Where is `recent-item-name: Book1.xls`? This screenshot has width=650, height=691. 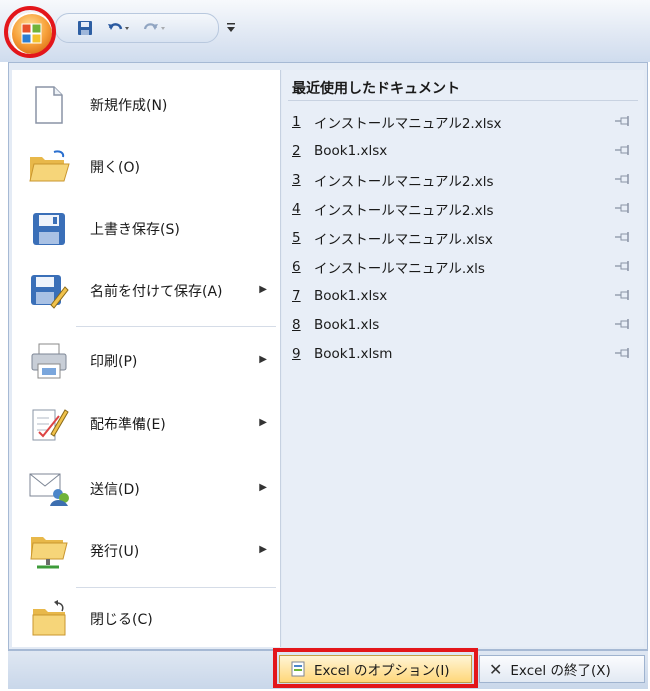 recent-item-name: Book1.xls is located at coordinates (347, 325).